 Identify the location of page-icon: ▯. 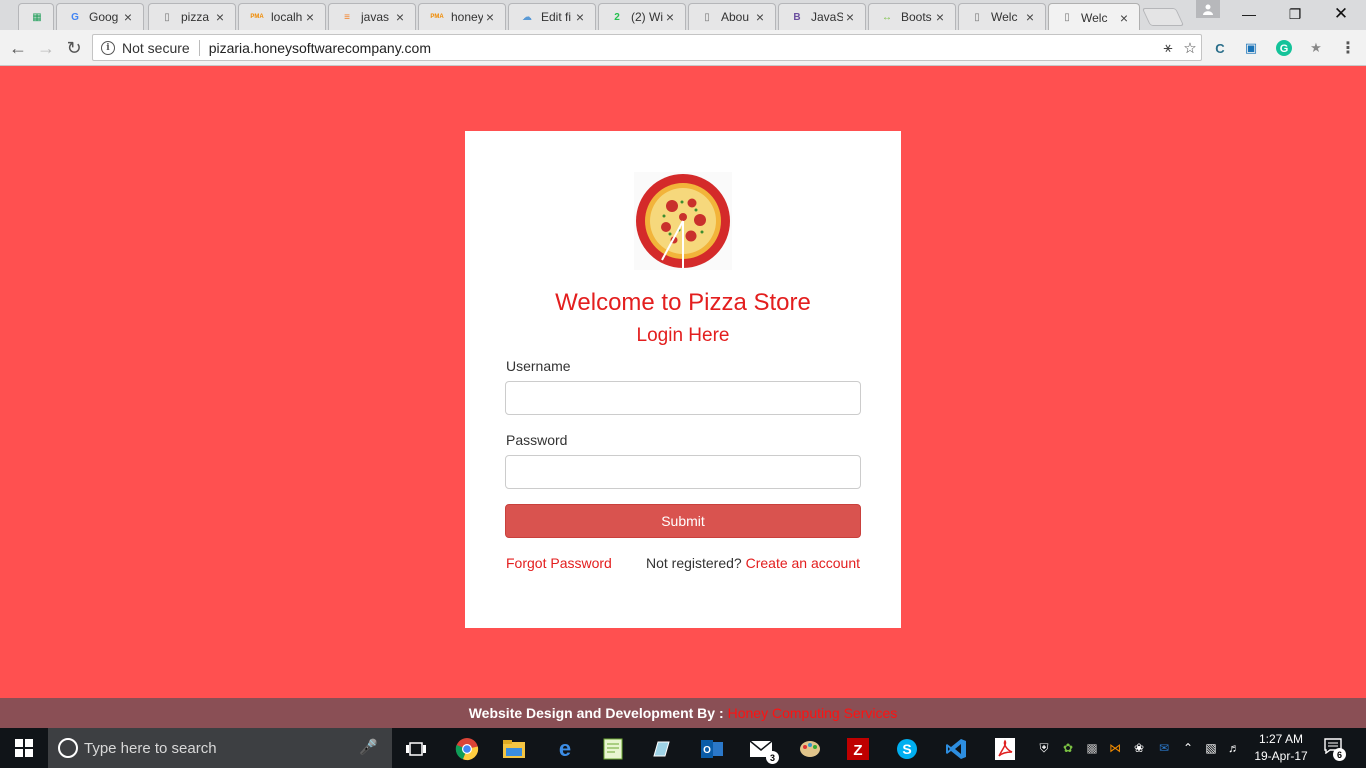
(977, 17).